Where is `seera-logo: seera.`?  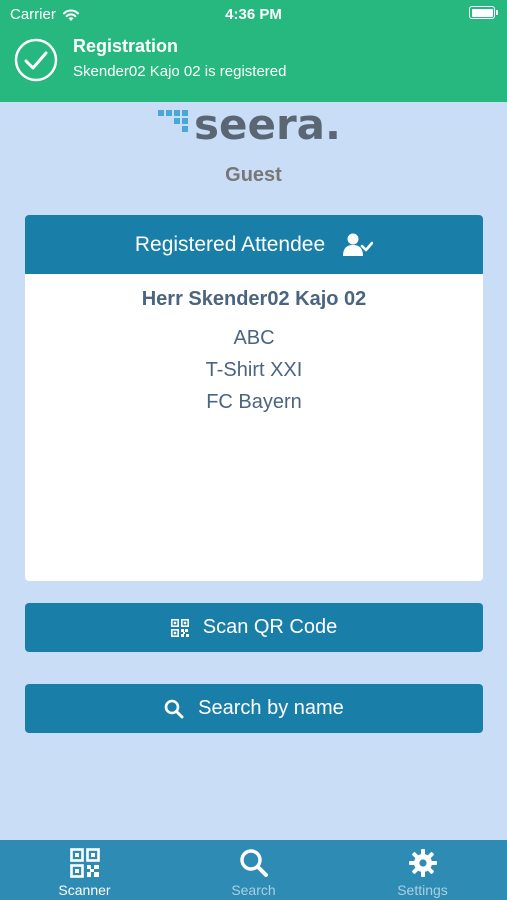
seera-logo: seera. is located at coordinates (253, 124).